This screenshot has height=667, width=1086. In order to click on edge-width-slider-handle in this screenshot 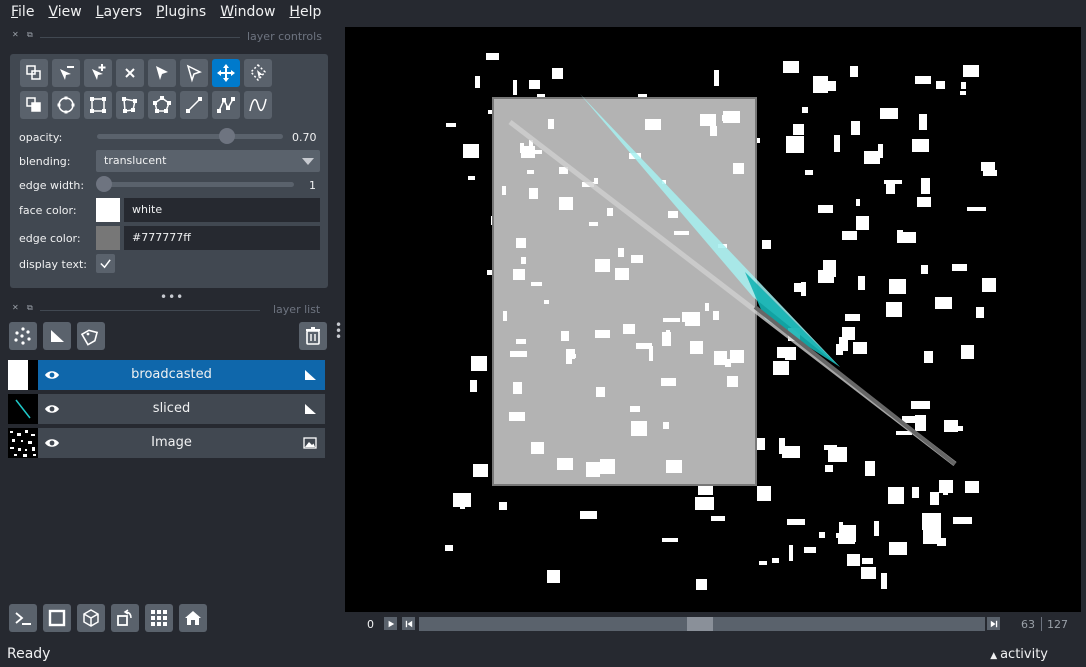, I will do `click(104, 184)`.